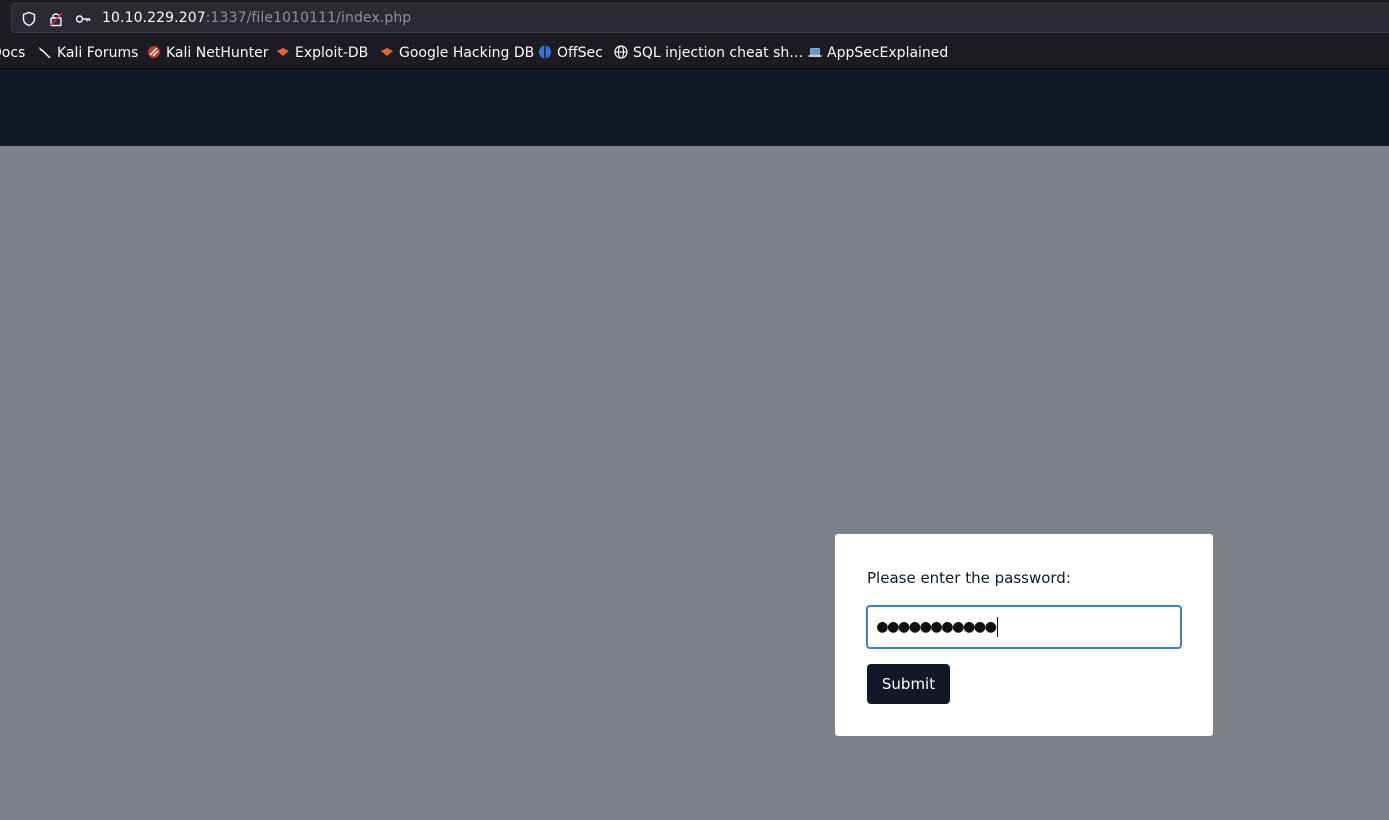 The image size is (1389, 820). Describe the element at coordinates (580, 53) in the screenshot. I see `bookmark-label: OffSec` at that location.